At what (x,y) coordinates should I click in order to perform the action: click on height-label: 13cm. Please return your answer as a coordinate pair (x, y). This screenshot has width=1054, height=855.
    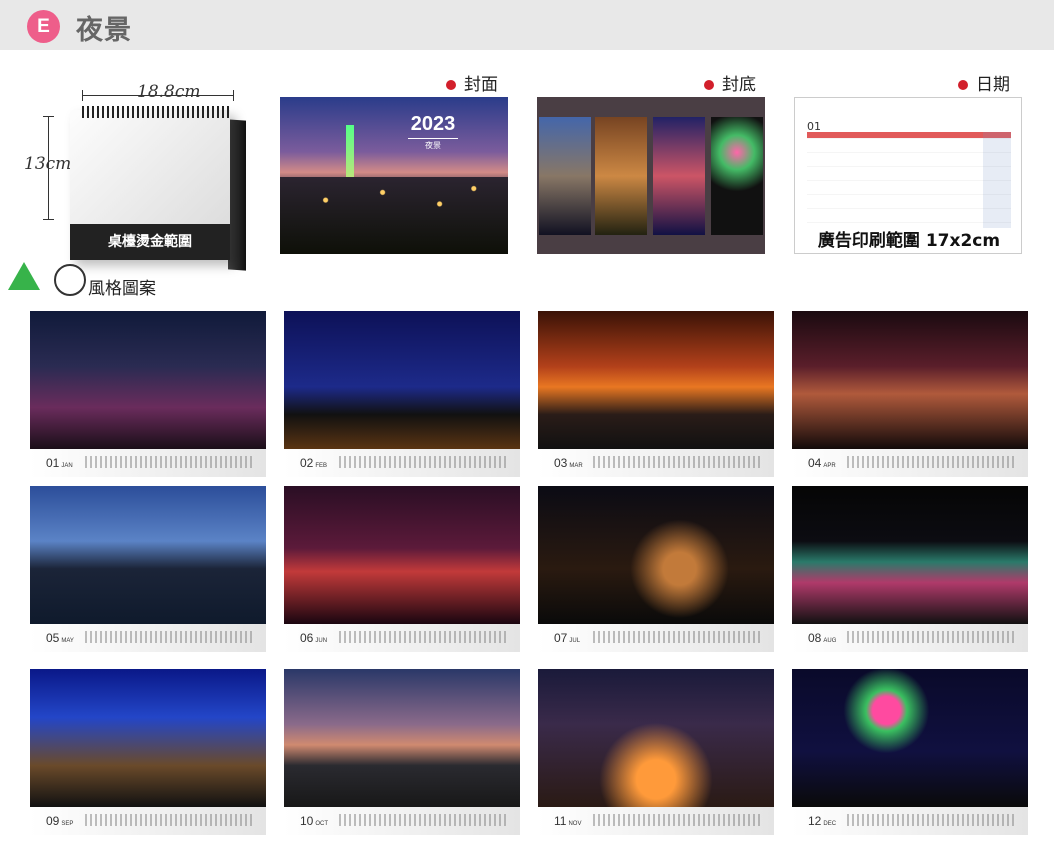
    Looking at the image, I should click on (48, 164).